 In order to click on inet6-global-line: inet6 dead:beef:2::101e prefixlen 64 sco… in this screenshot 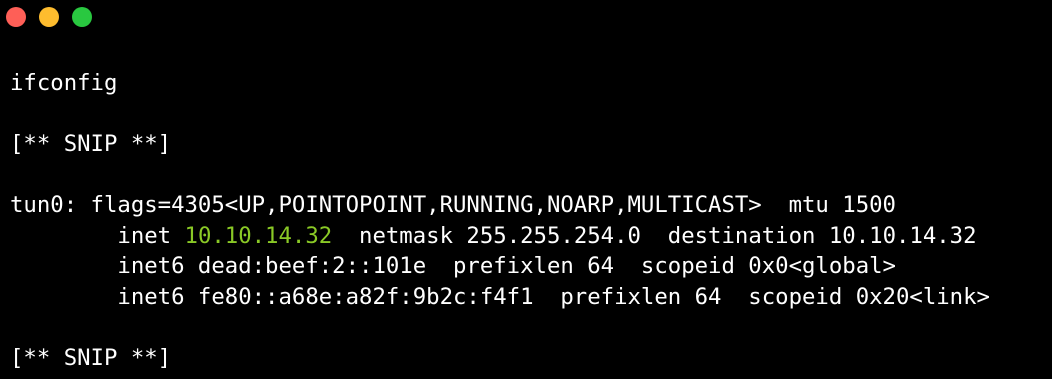, I will do `click(453, 266)`.